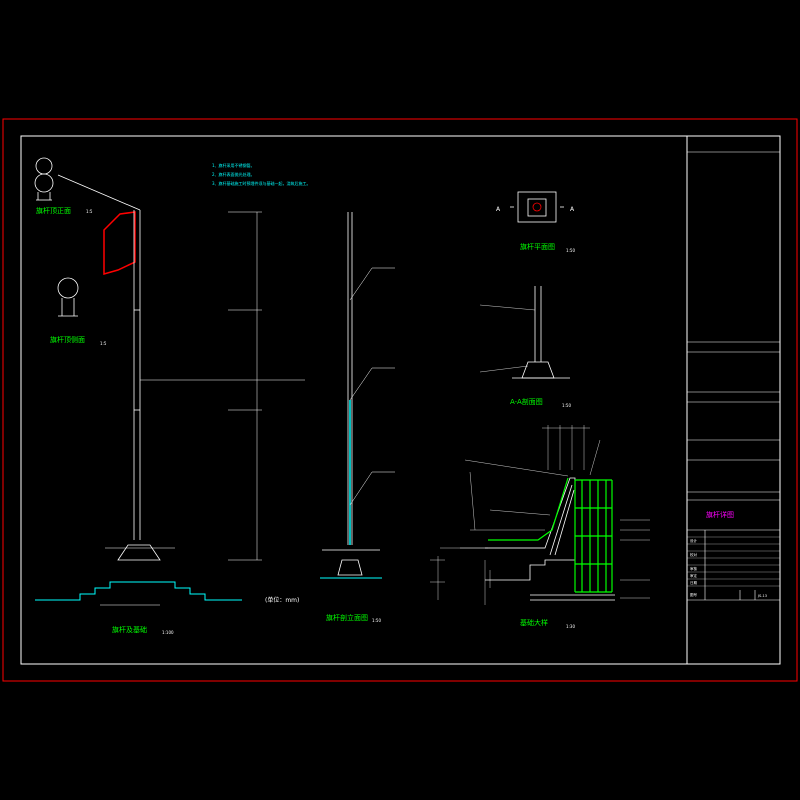 The width and height of the screenshot is (800, 800). I want to click on pole-foundation-scale: 1:100, so click(168, 632).